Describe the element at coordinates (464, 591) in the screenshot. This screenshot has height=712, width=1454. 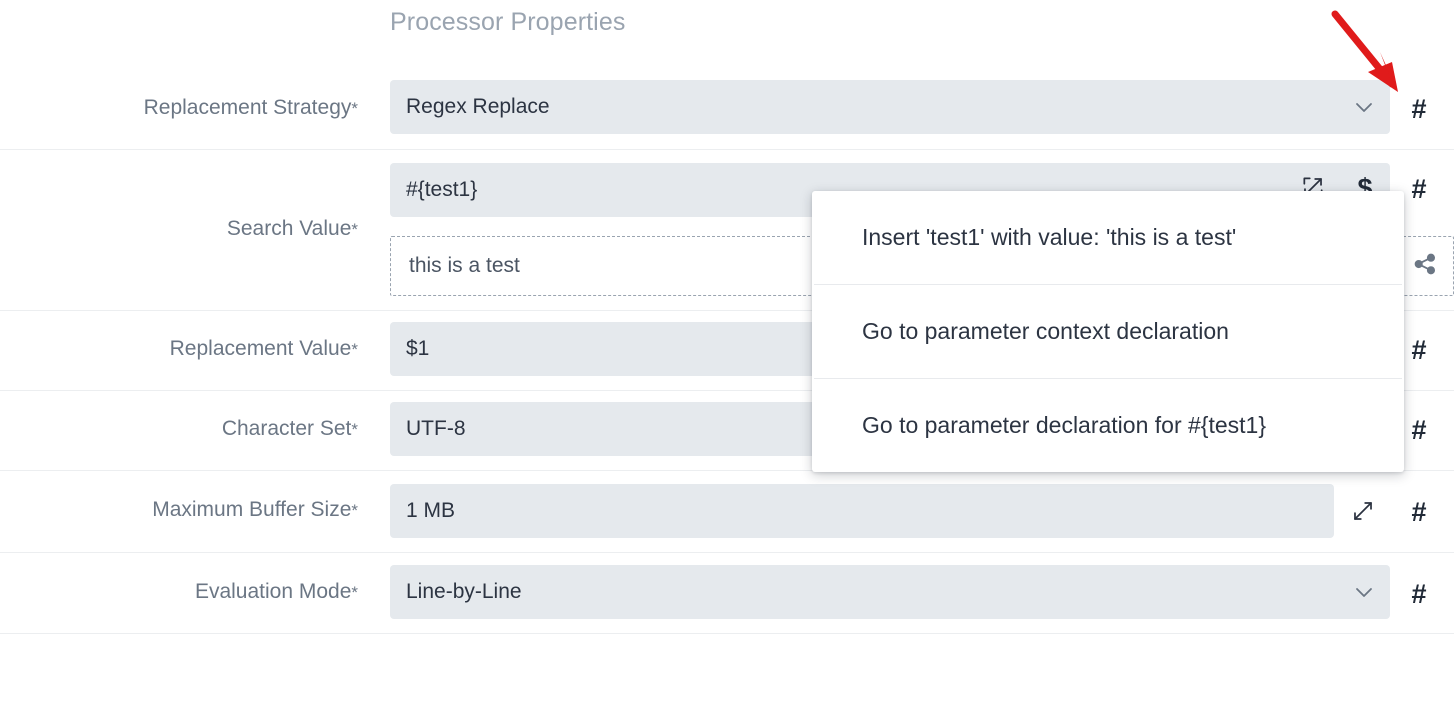
I see `field-value: Line-by-Line` at that location.